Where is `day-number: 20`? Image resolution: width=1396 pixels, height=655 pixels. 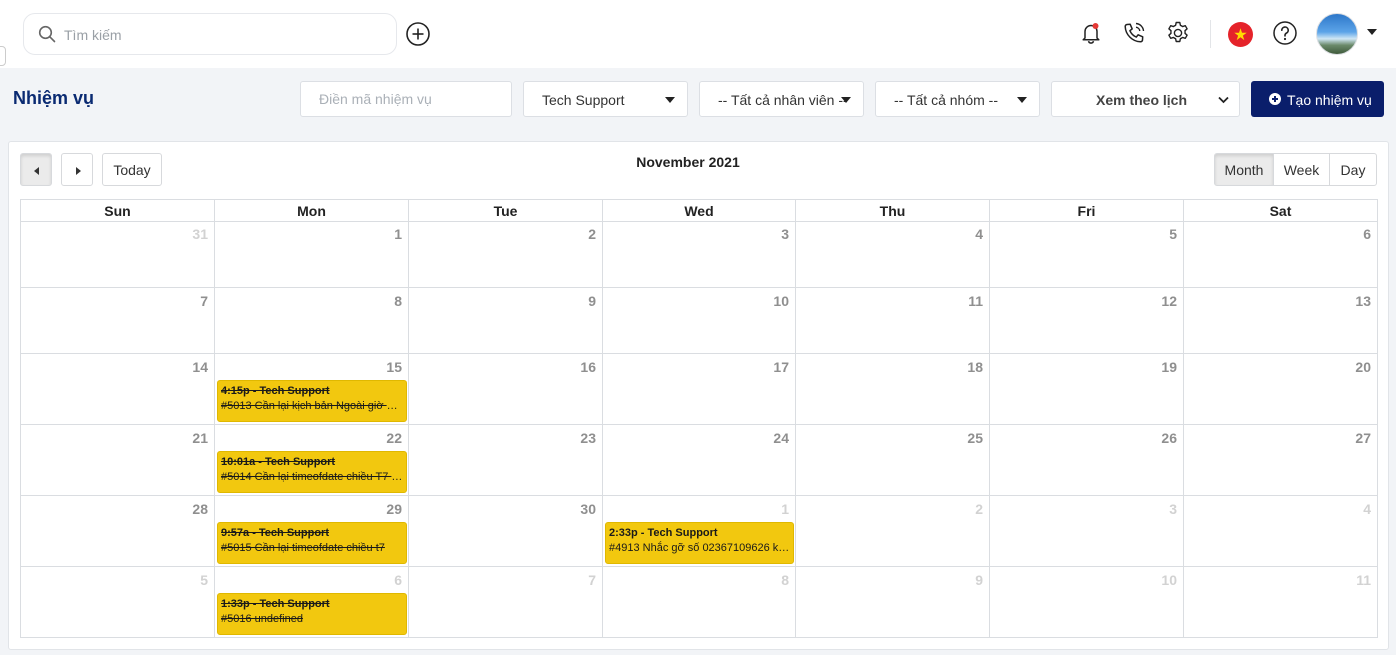 day-number: 20 is located at coordinates (1363, 367).